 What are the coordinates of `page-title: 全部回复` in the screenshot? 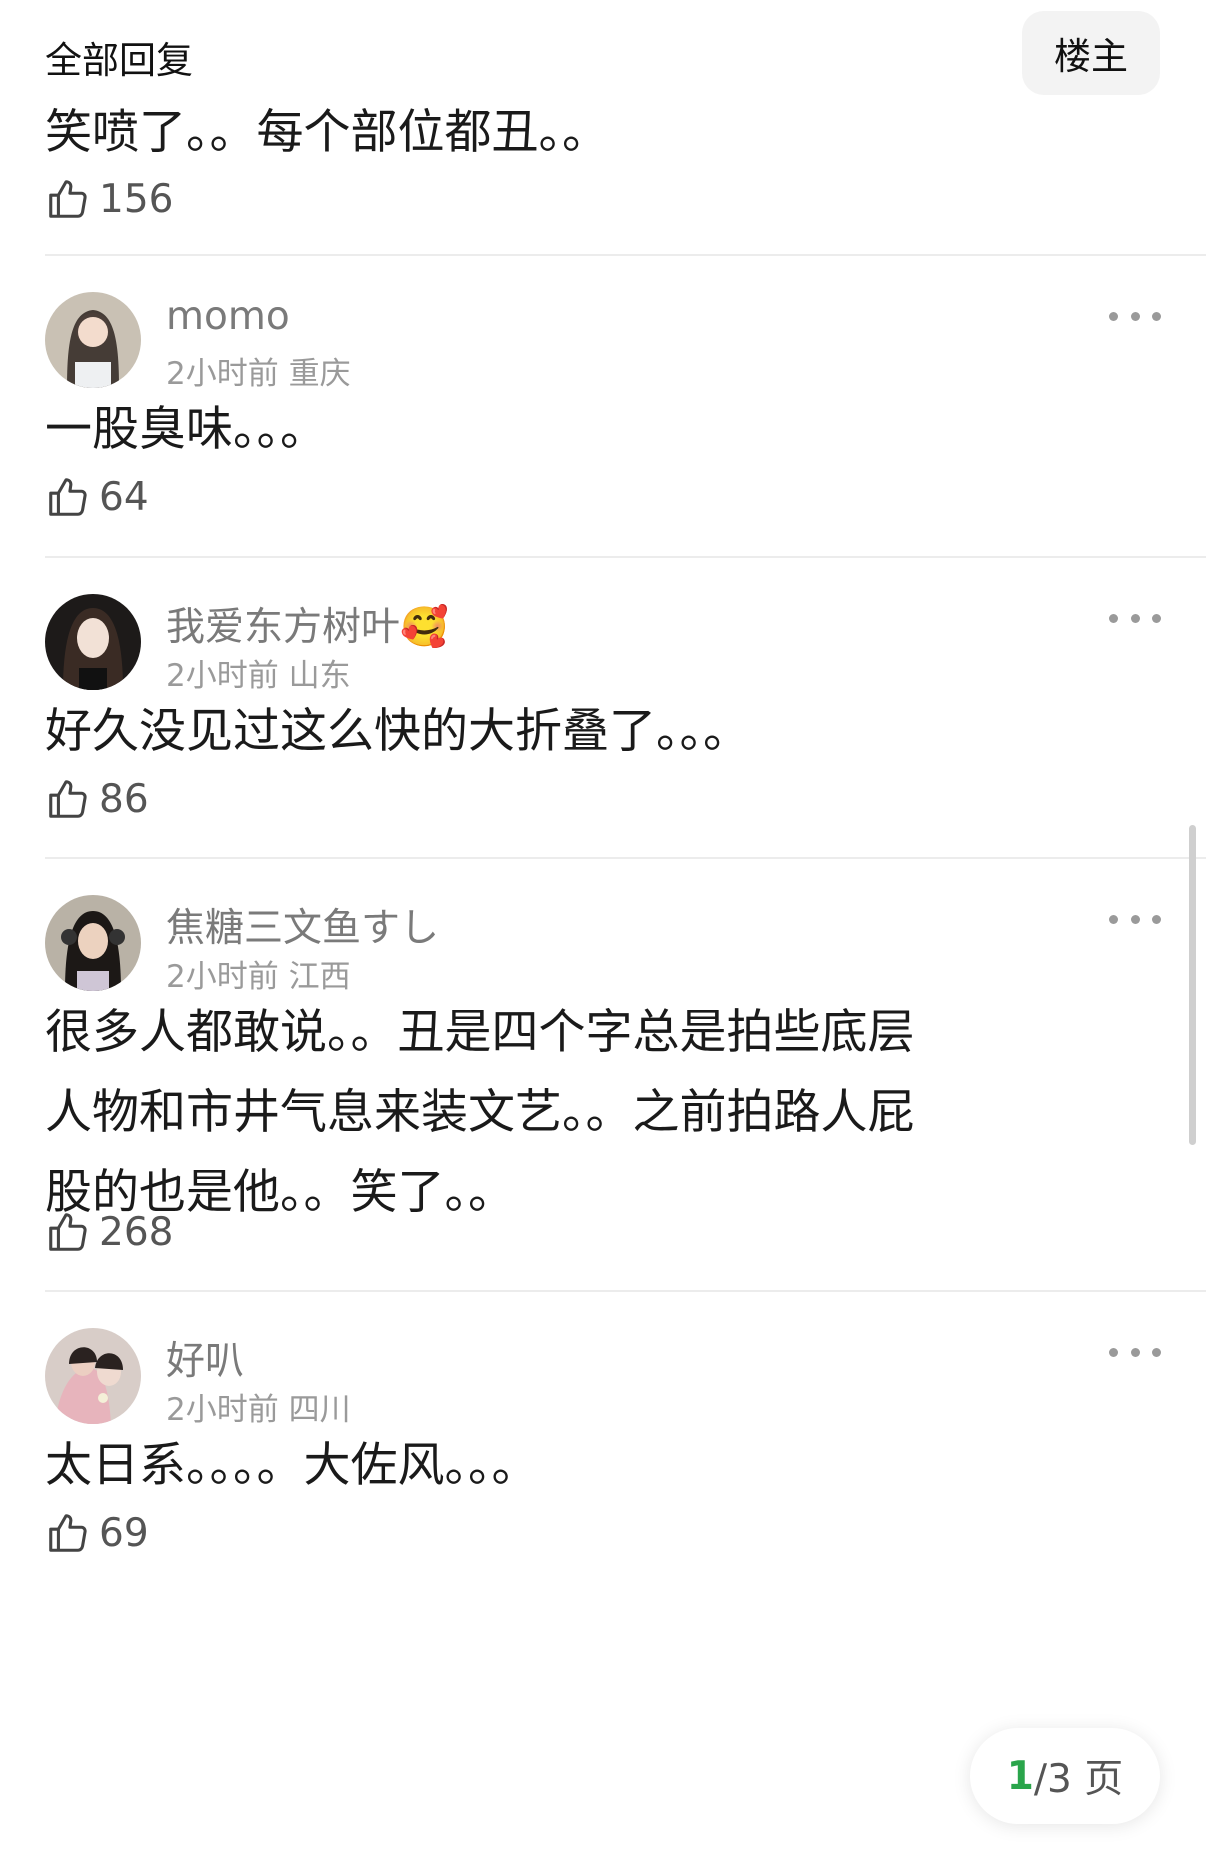 It's located at (119, 60).